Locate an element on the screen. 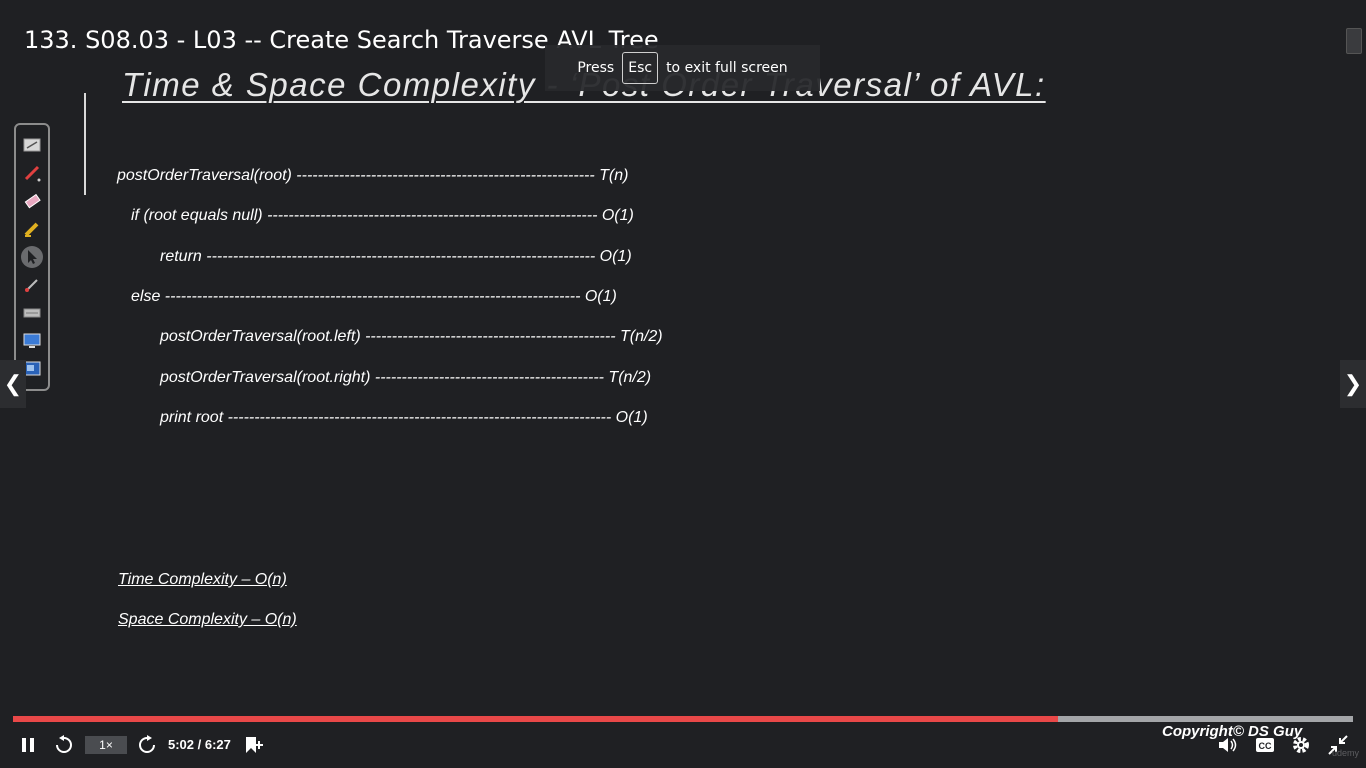 This screenshot has width=1366, height=768. pen-icon is located at coordinates (32, 173).